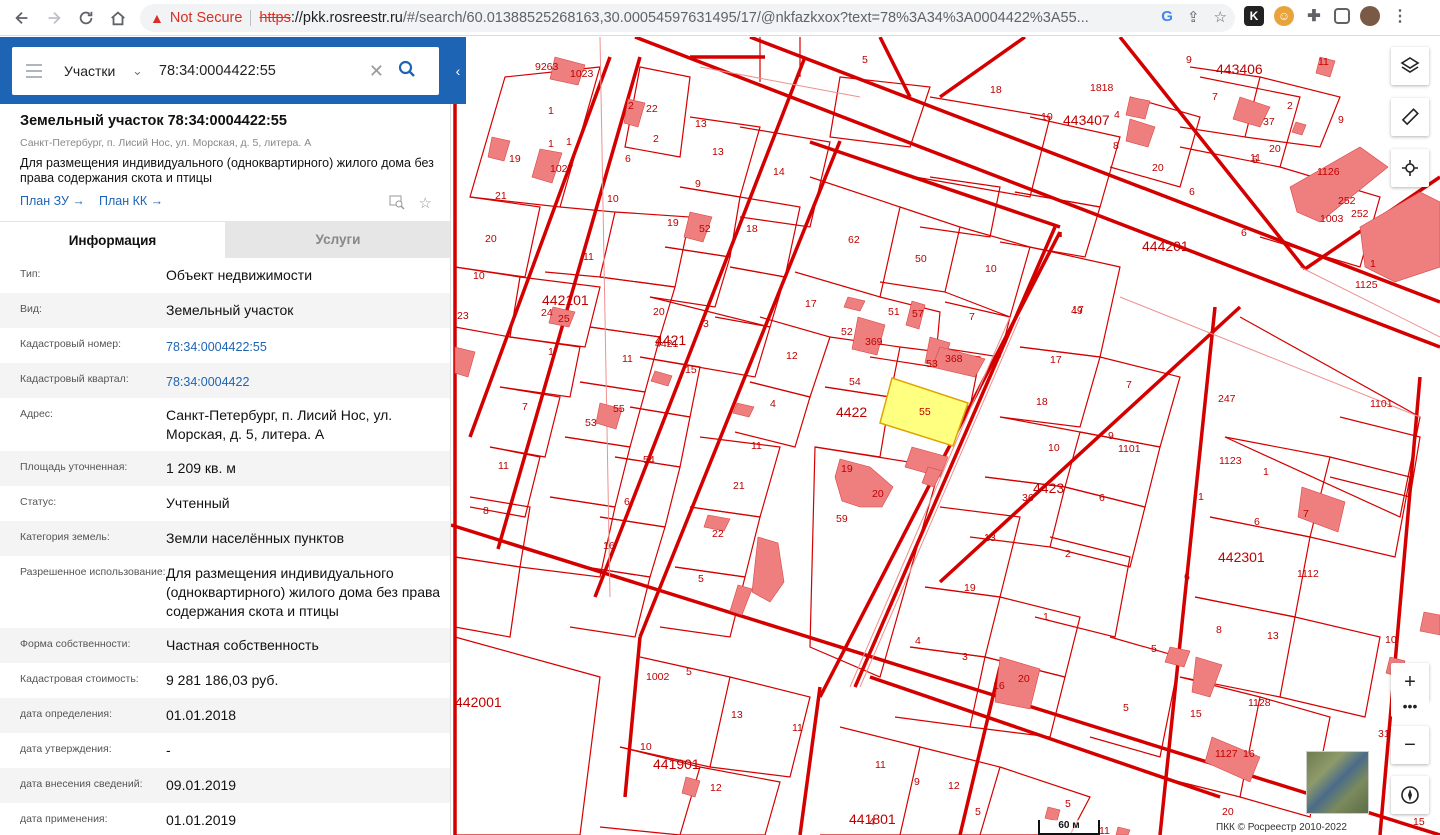 The image size is (1440, 835). What do you see at coordinates (407, 71) in the screenshot?
I see `search-icon` at bounding box center [407, 71].